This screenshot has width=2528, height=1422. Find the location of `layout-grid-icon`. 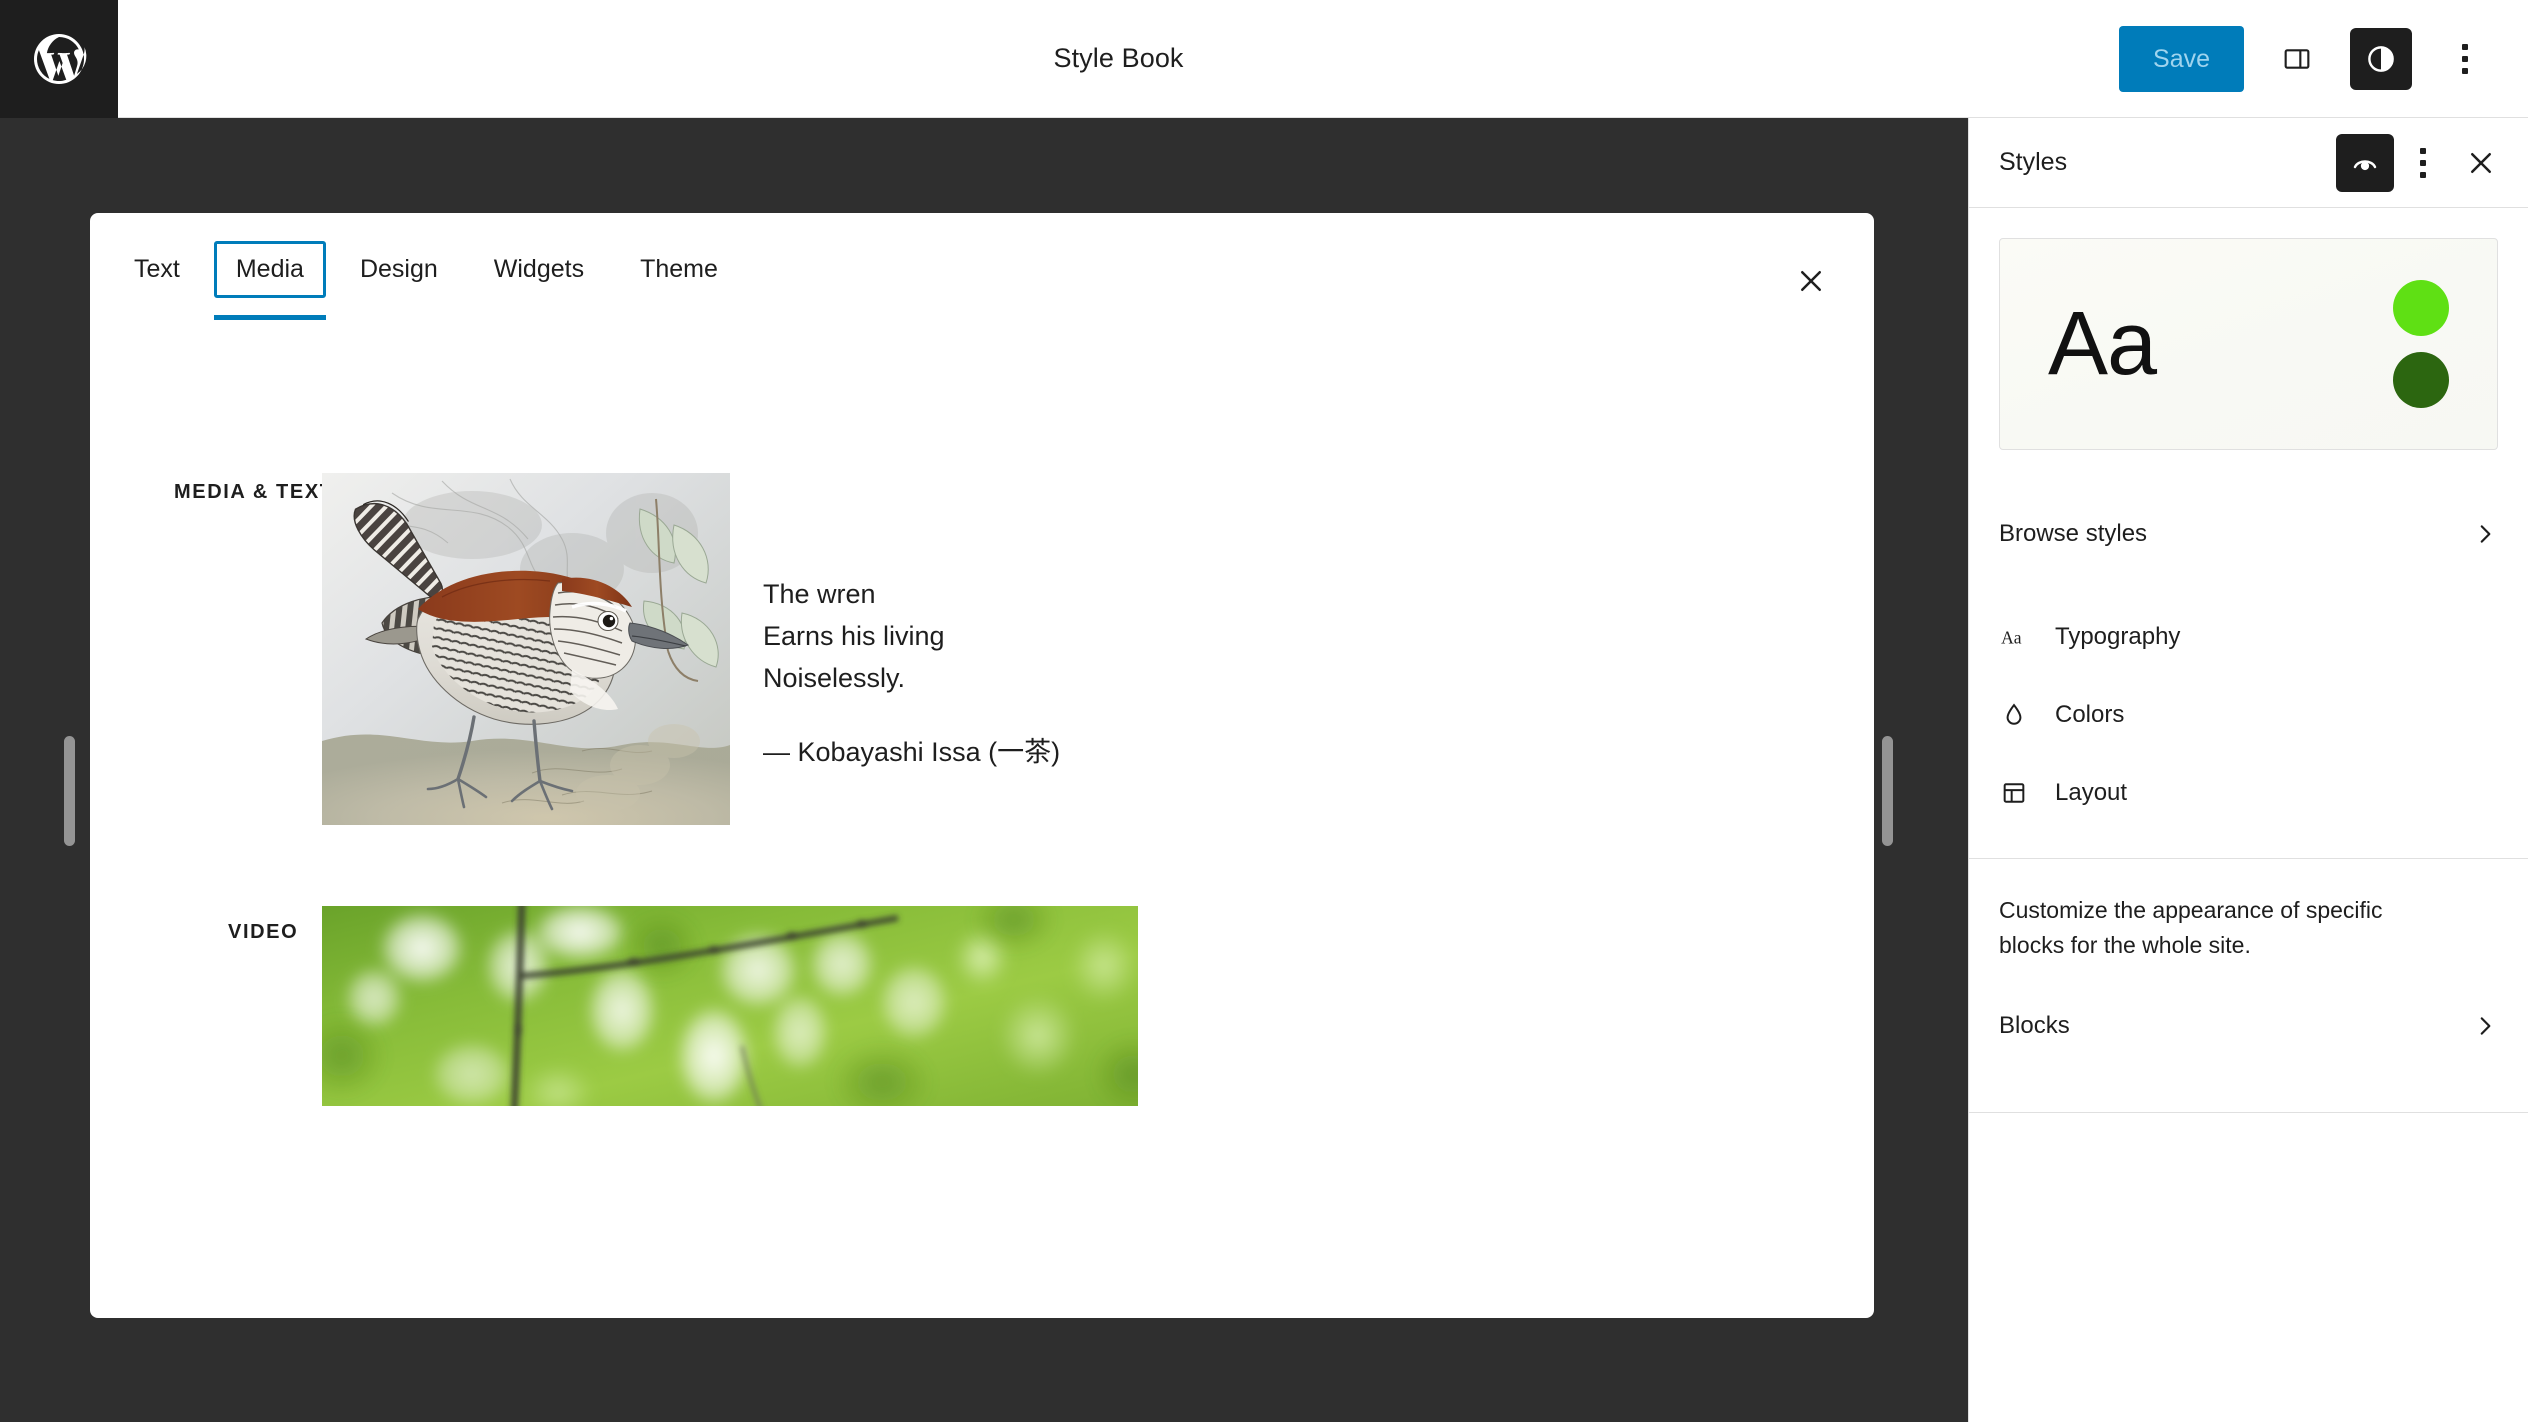

layout-grid-icon is located at coordinates (2014, 793).